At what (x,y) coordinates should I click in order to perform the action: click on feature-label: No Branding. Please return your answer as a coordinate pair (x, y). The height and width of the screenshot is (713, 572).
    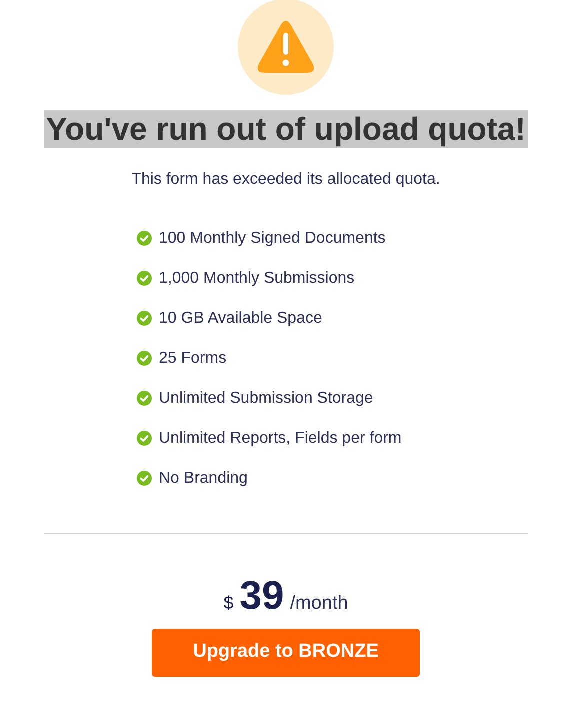
    Looking at the image, I should click on (203, 478).